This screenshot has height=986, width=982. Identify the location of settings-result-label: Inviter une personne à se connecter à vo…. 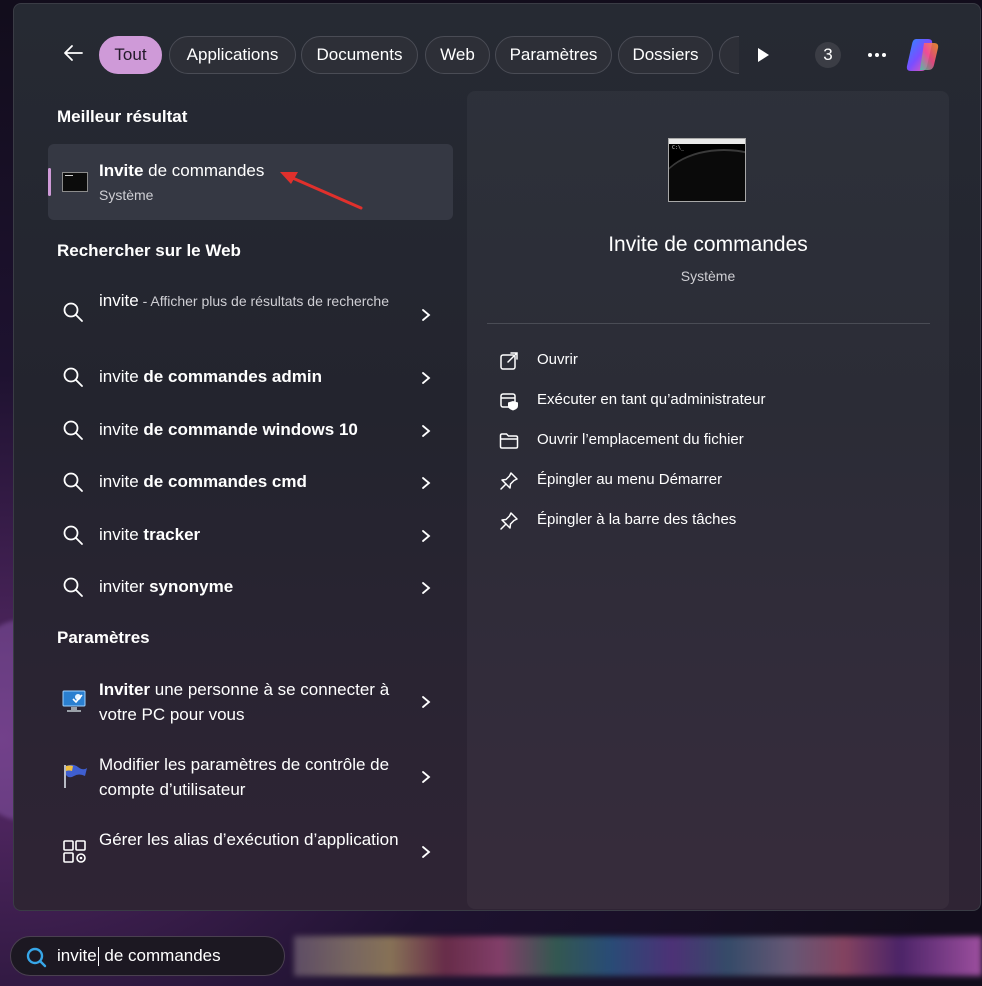
(244, 702).